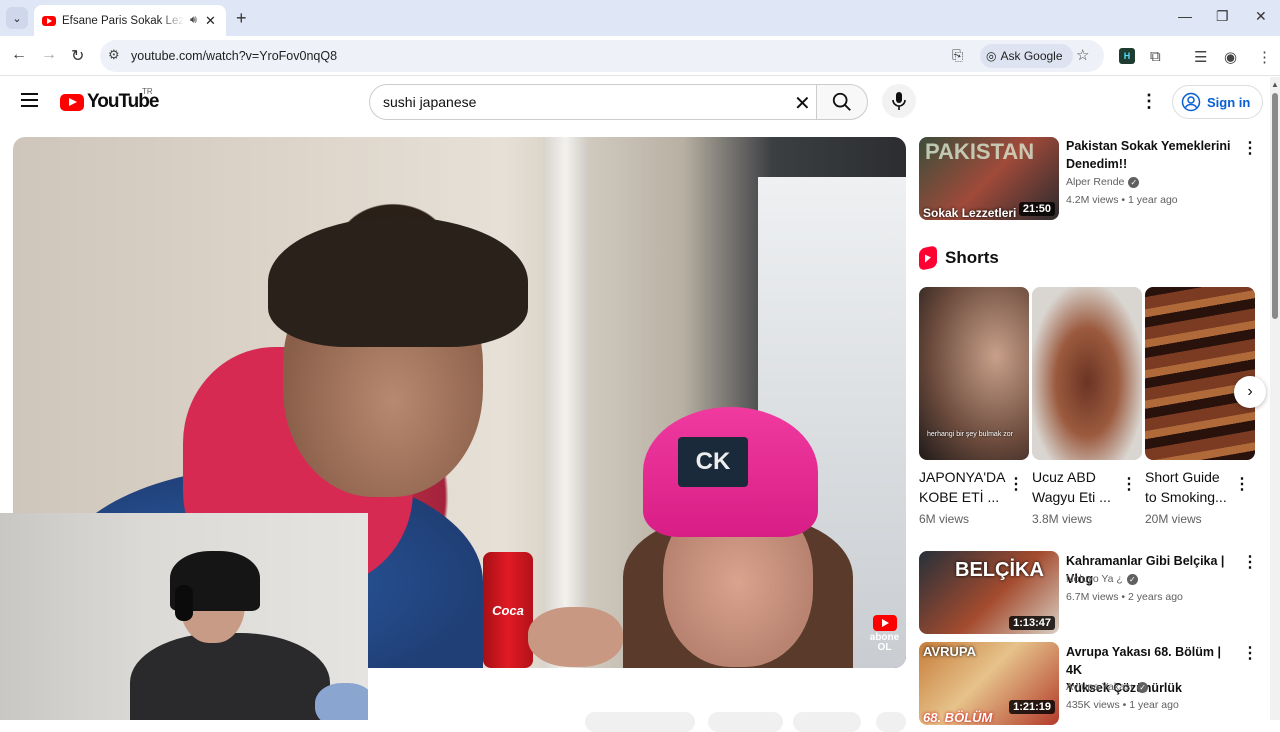 This screenshot has width=1280, height=732. What do you see at coordinates (884, 623) in the screenshot?
I see `subscribe-watermark-logo-icon` at bounding box center [884, 623].